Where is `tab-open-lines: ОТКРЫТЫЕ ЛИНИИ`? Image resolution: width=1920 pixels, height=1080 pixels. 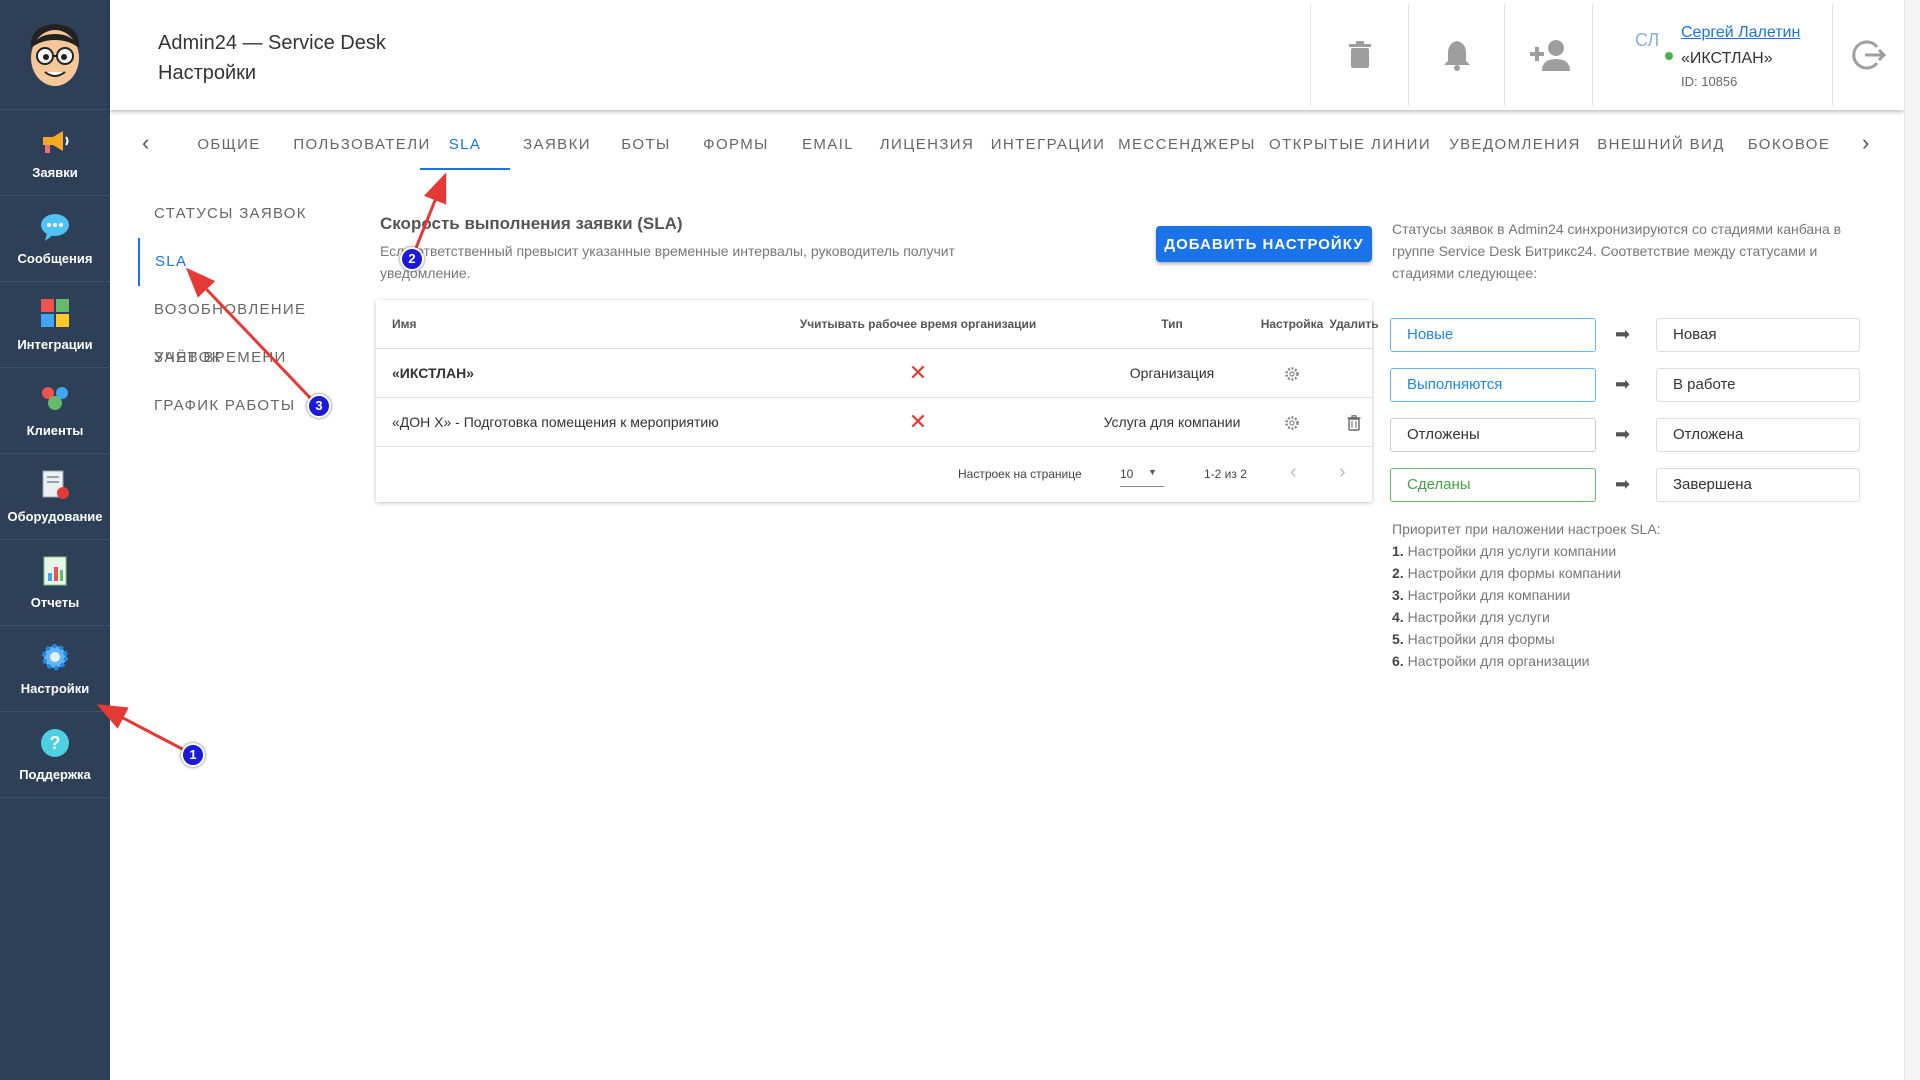 tab-open-lines: ОТКРЫТЫЕ ЛИНИИ is located at coordinates (1350, 146).